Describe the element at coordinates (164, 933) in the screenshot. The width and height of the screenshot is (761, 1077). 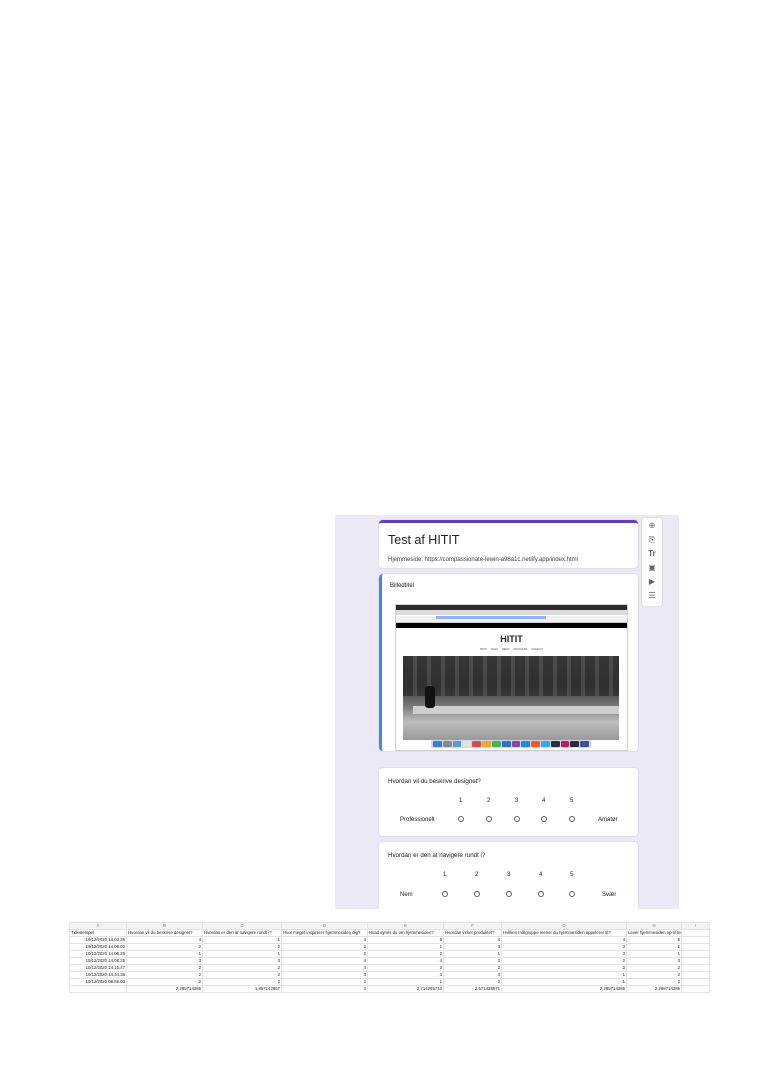
I see `sheet-cell: Hvordan vil du beskrive designet?` at that location.